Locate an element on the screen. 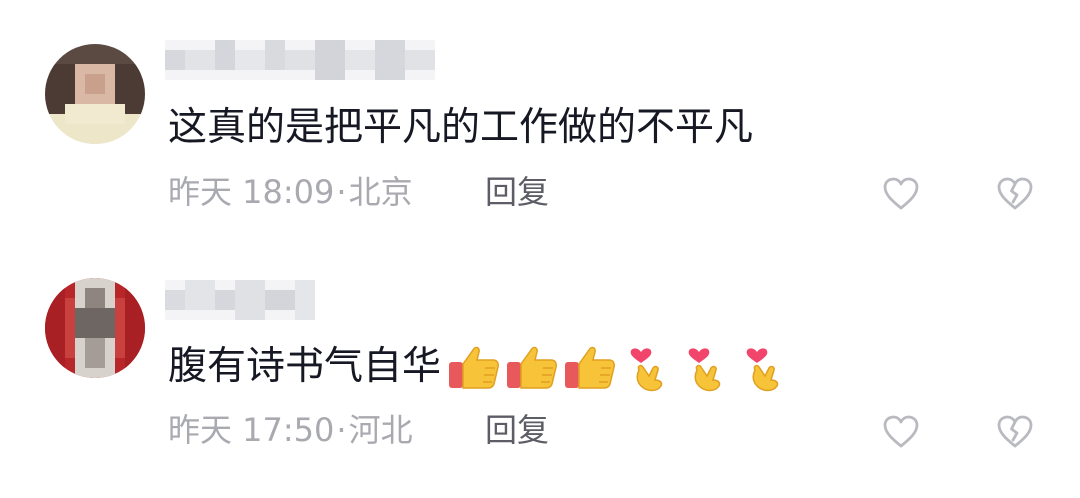  comment-text: 腹有诗书气自华 is located at coordinates (480, 367).